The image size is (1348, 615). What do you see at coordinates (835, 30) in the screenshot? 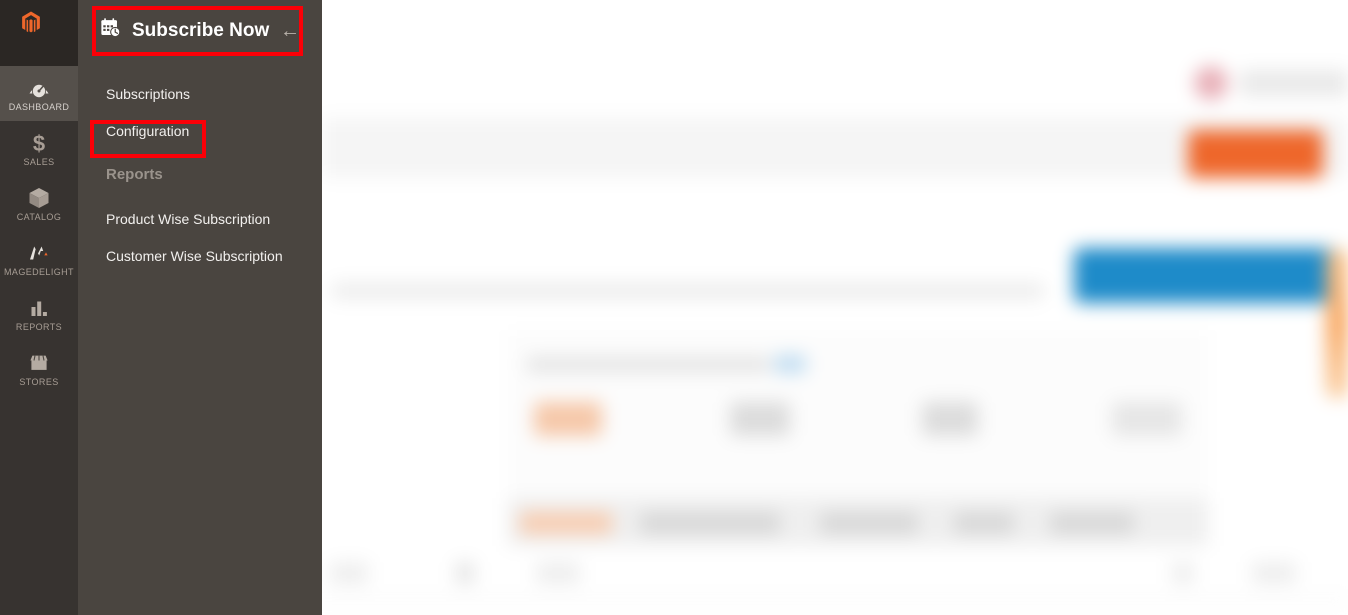
I see `background-top-strip` at bounding box center [835, 30].